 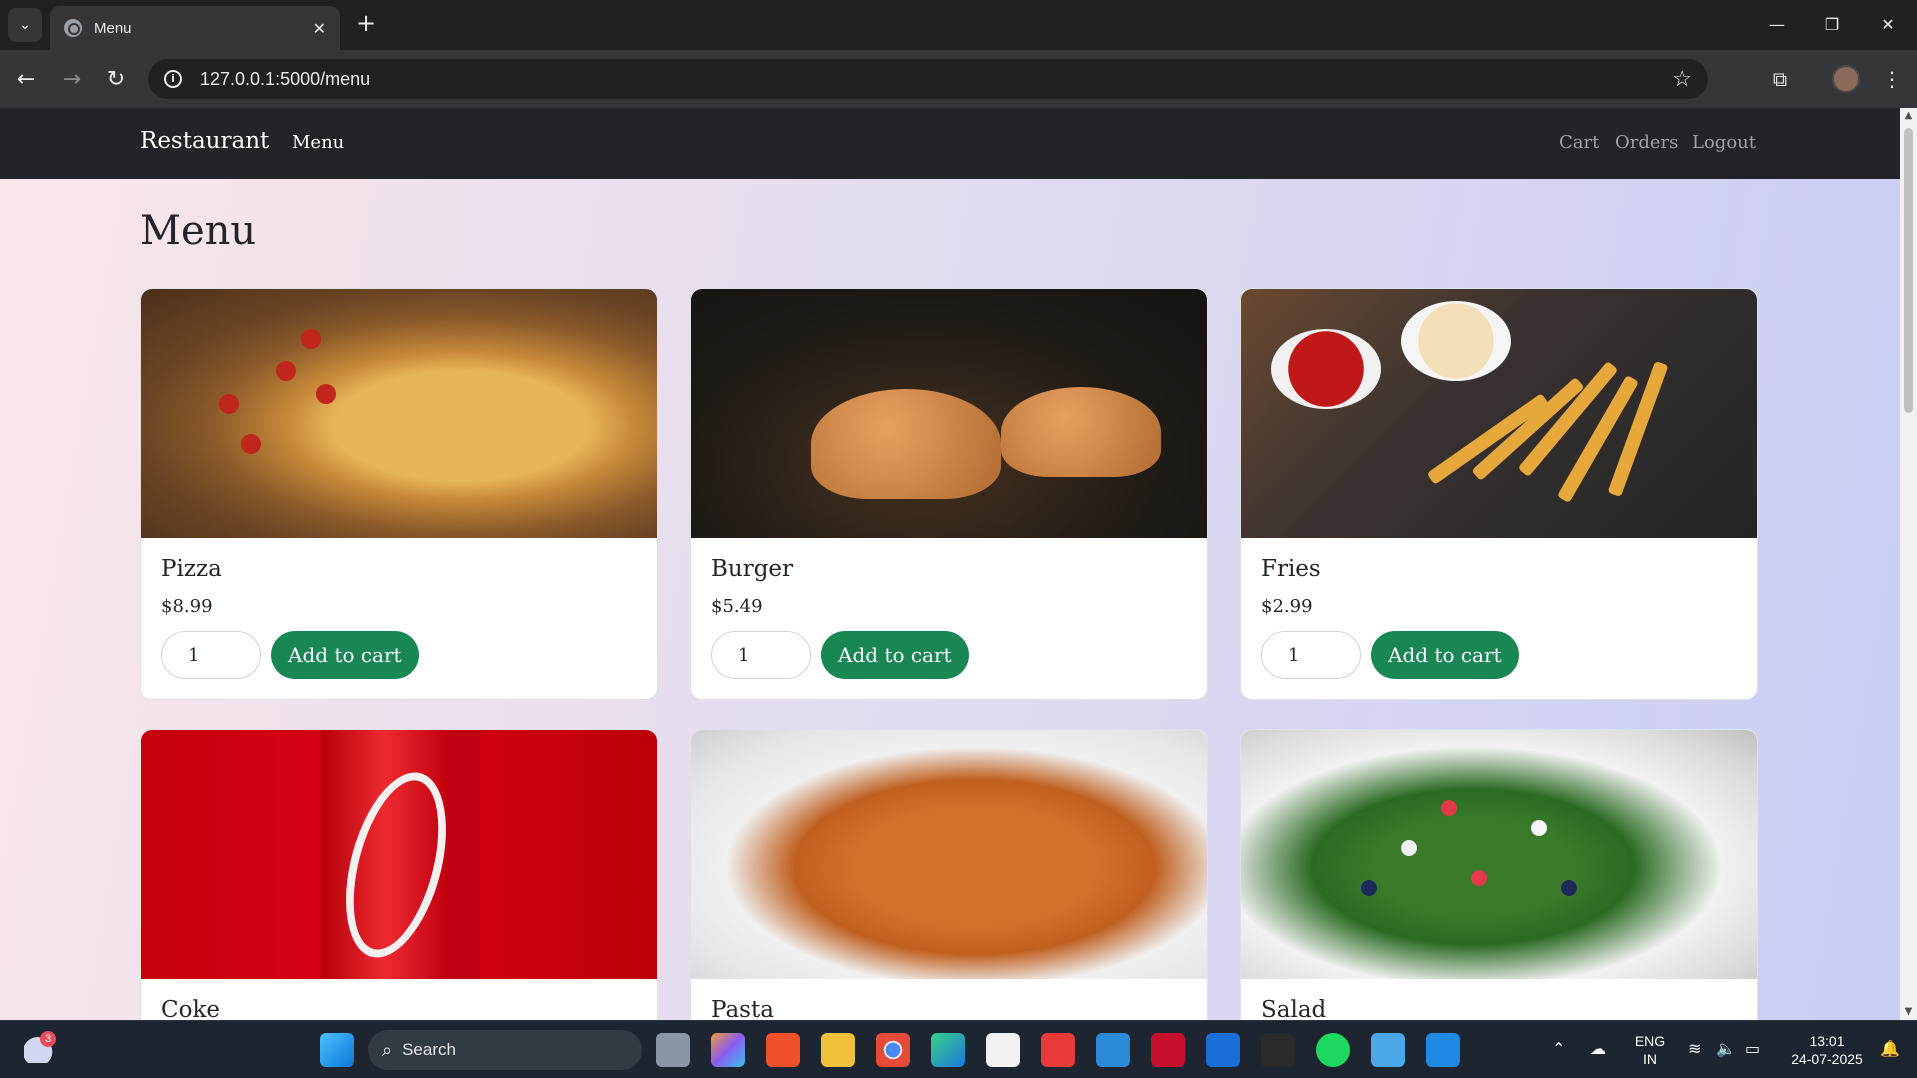 I want to click on wifi-icon: ≋, so click(x=1694, y=1048).